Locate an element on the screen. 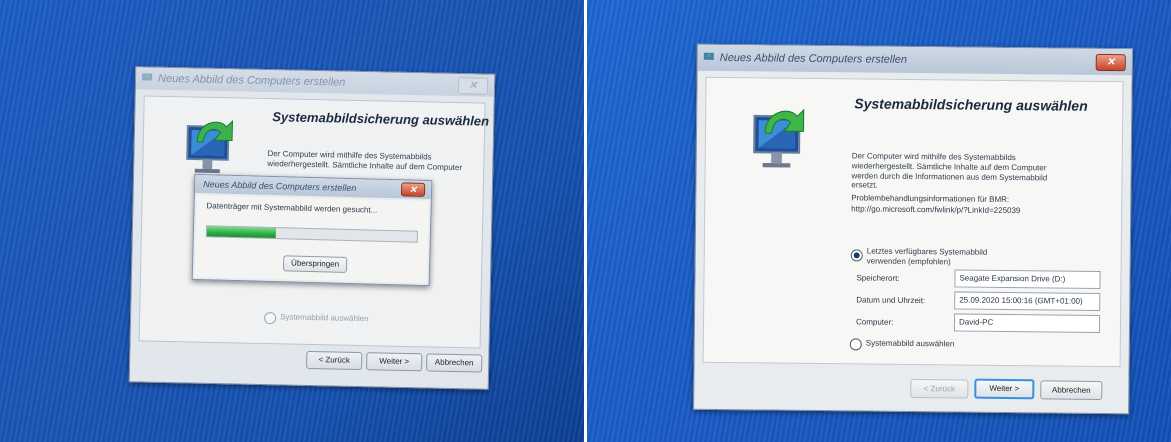  progress-fill is located at coordinates (241, 232).